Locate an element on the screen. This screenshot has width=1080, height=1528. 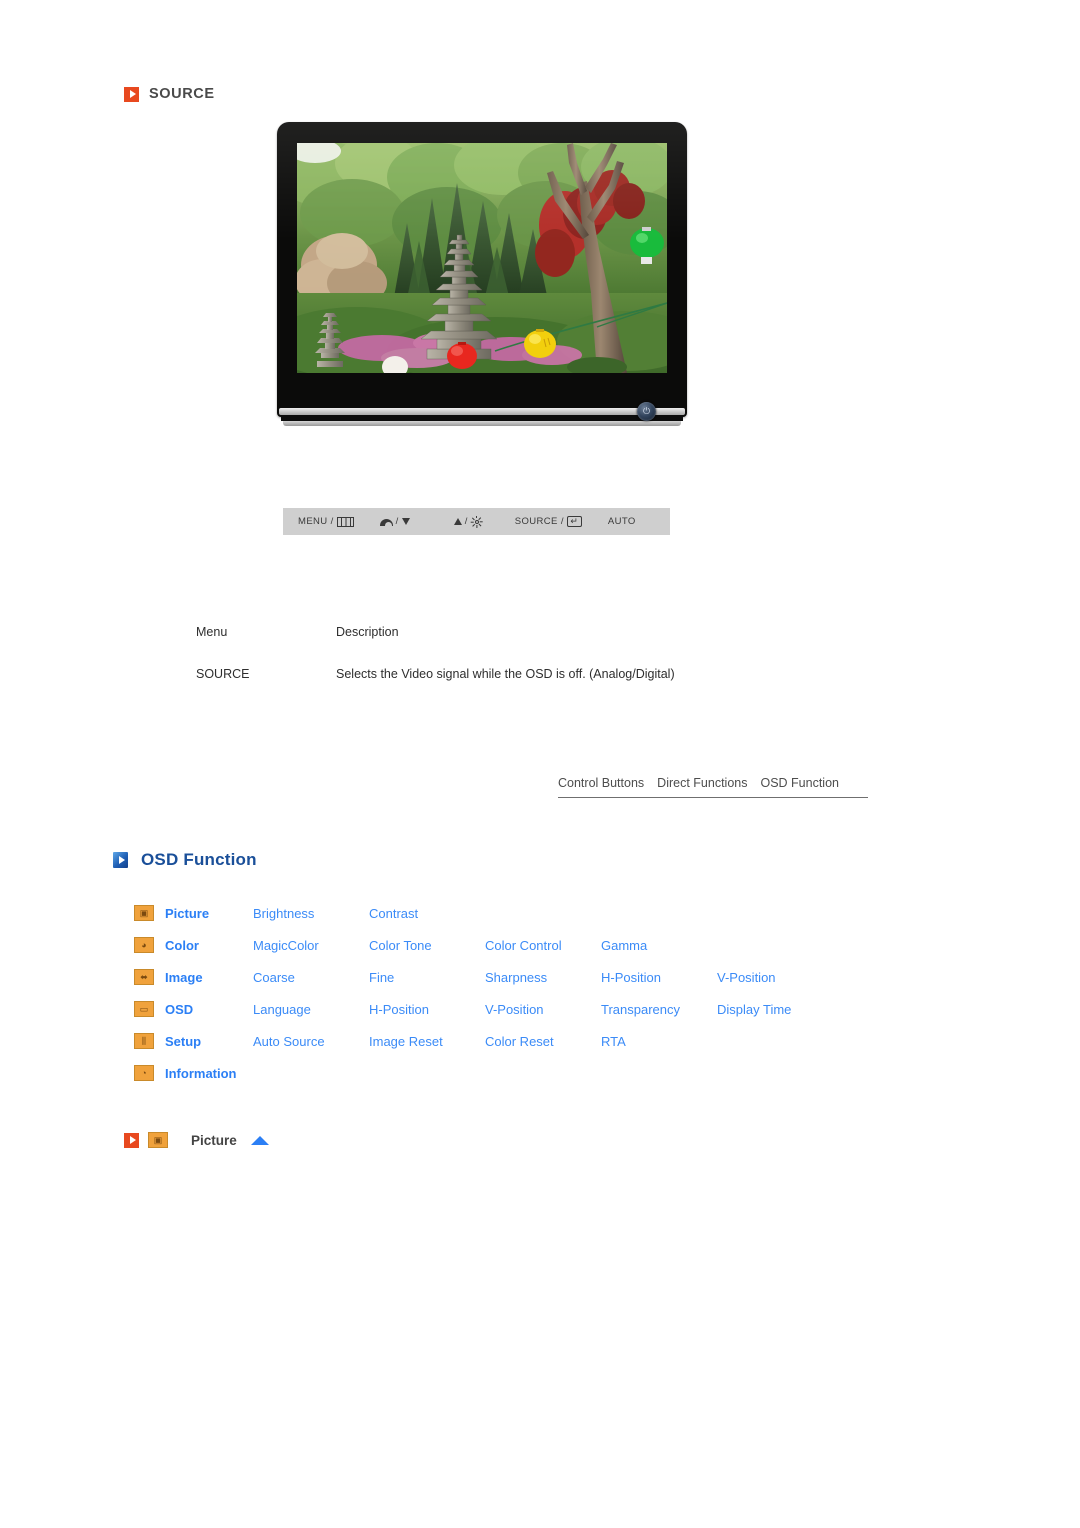
play-square-blue-icon is located at coordinates (120, 860).